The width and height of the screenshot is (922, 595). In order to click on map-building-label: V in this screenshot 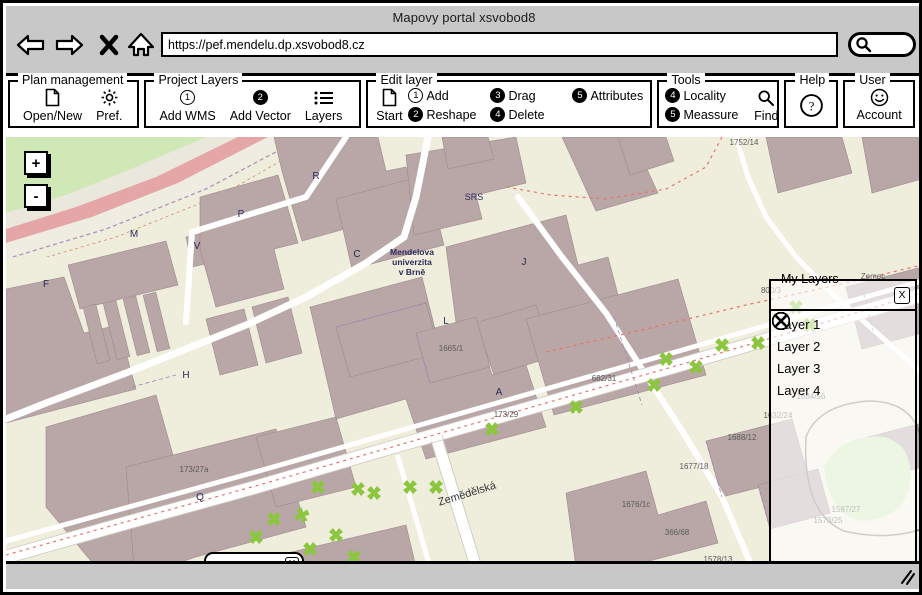, I will do `click(197, 246)`.